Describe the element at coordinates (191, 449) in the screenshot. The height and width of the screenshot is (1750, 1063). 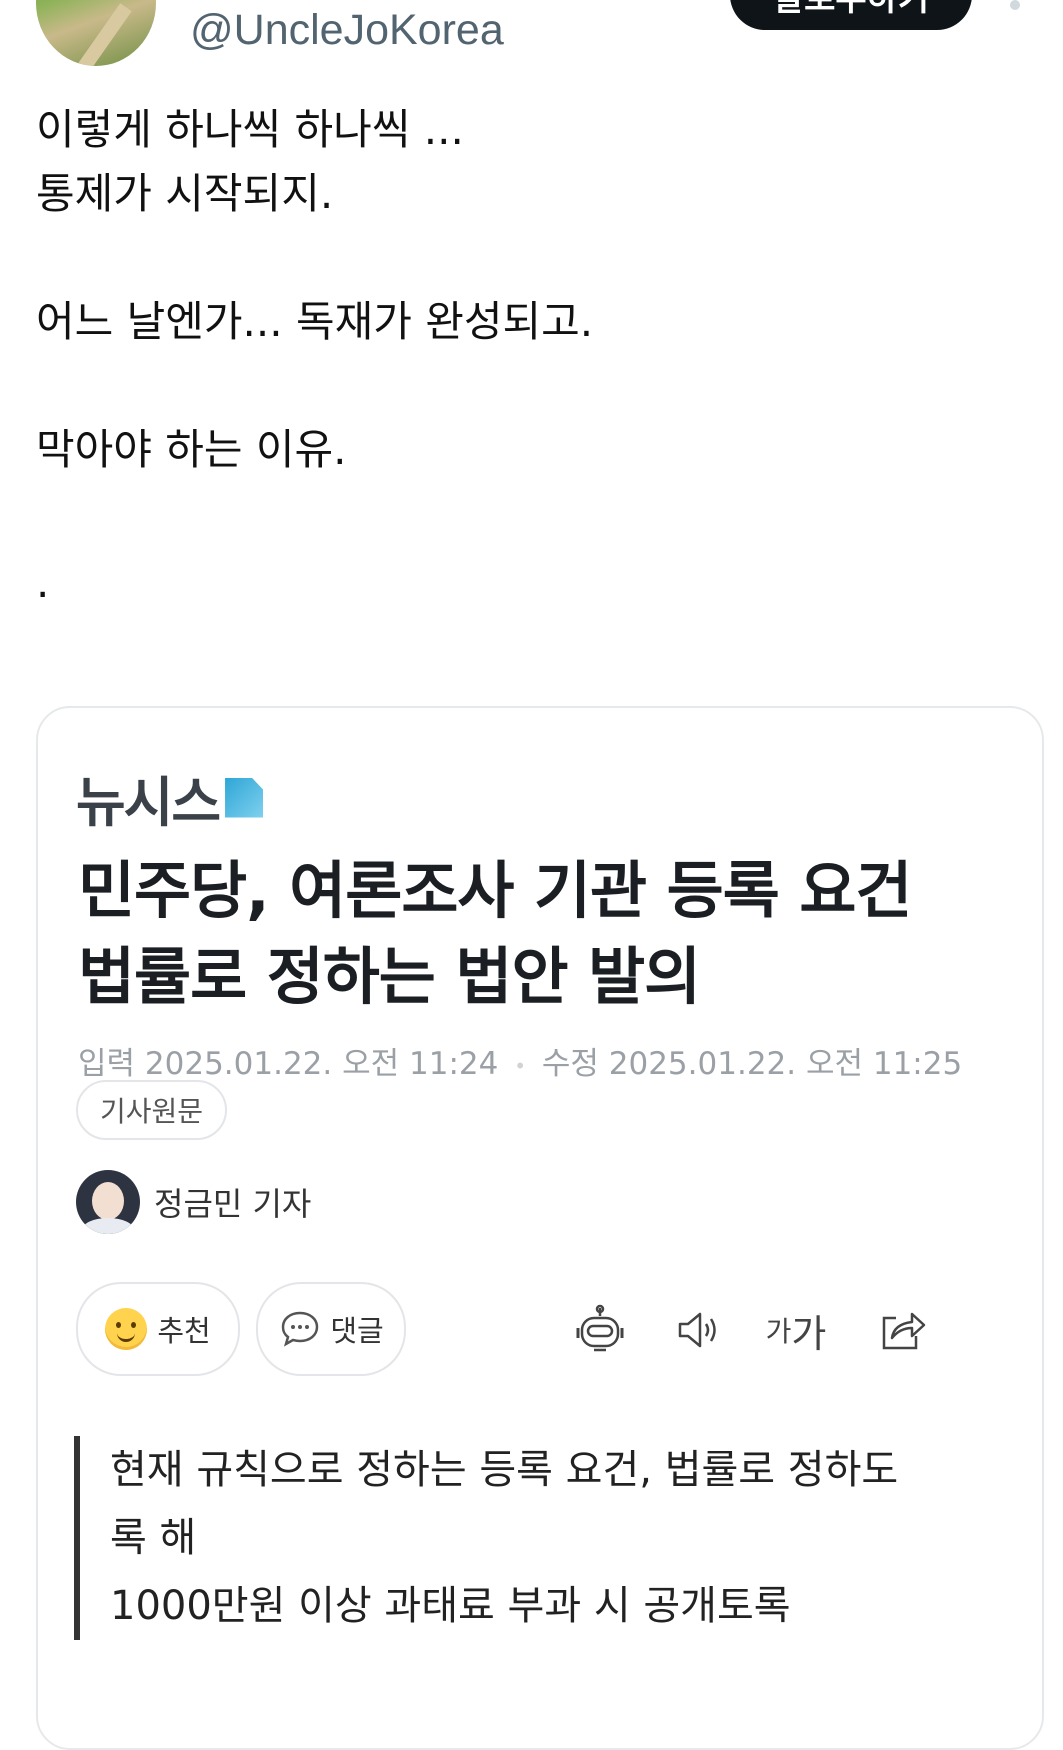
I see `tweet-line: 막아야 하는 이유.` at that location.